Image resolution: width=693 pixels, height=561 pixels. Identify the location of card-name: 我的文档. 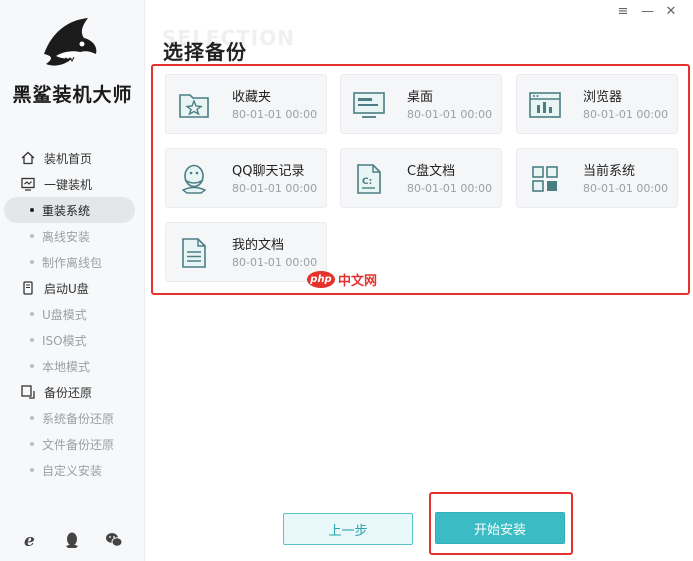
(258, 245).